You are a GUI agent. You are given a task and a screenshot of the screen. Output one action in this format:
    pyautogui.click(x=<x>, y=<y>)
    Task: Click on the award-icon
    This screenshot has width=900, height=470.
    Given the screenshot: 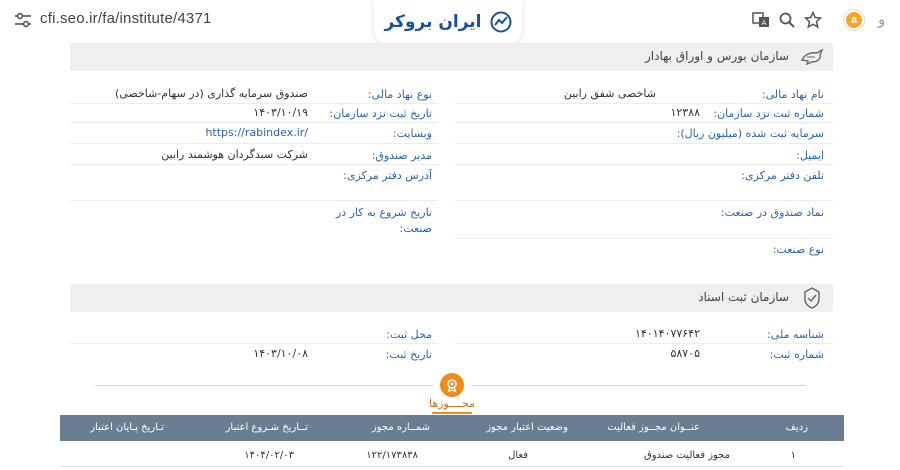 What is the action you would take?
    pyautogui.click(x=452, y=385)
    